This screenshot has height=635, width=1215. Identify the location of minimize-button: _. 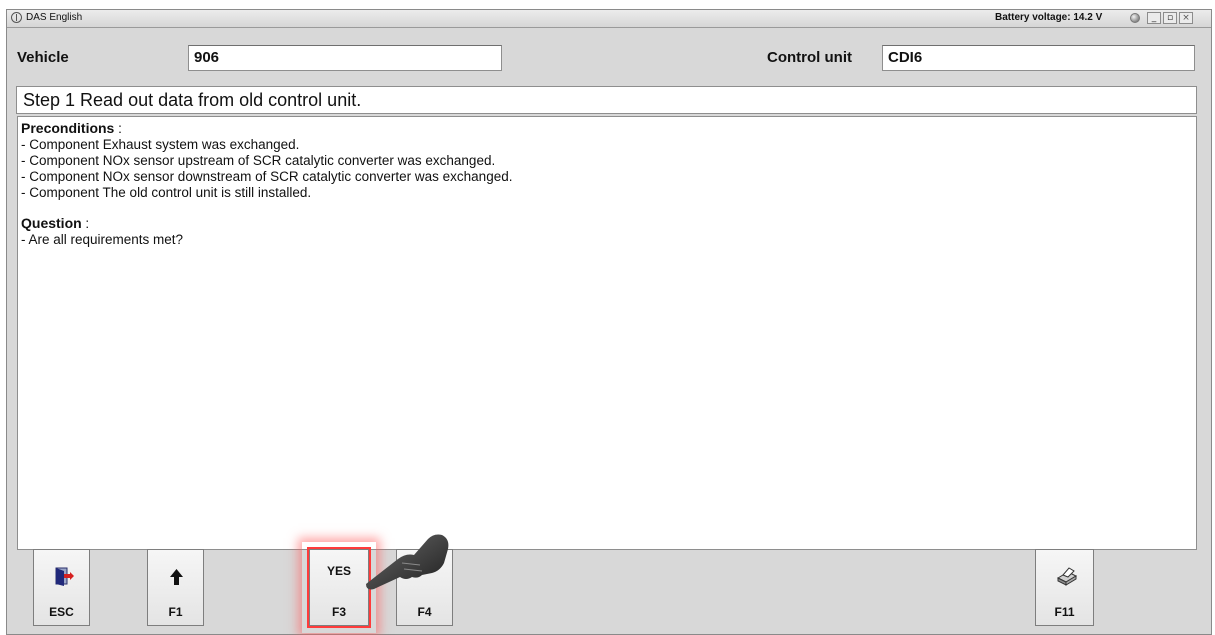
(1154, 18).